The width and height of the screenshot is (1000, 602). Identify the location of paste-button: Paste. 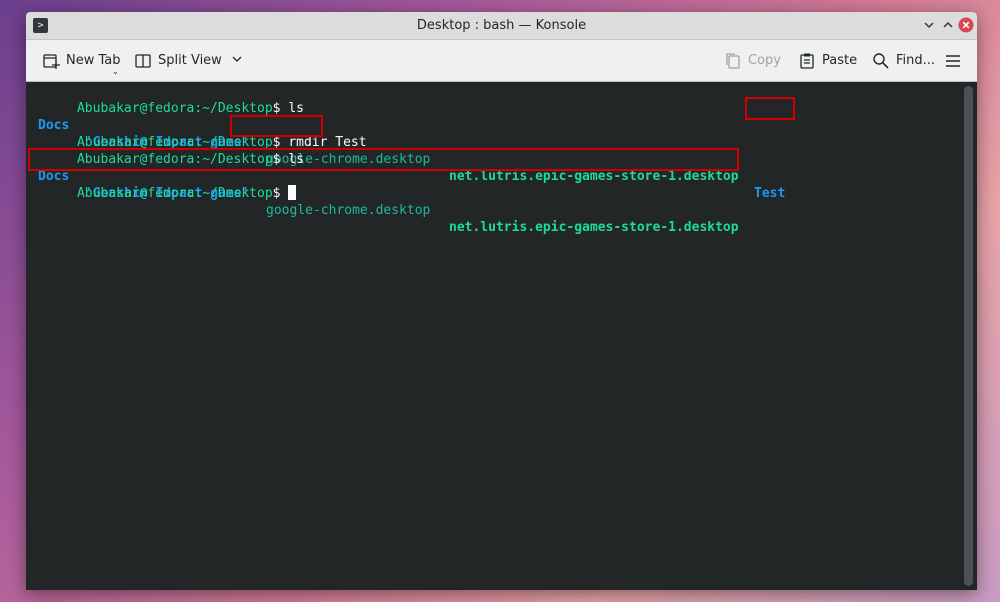
(827, 60).